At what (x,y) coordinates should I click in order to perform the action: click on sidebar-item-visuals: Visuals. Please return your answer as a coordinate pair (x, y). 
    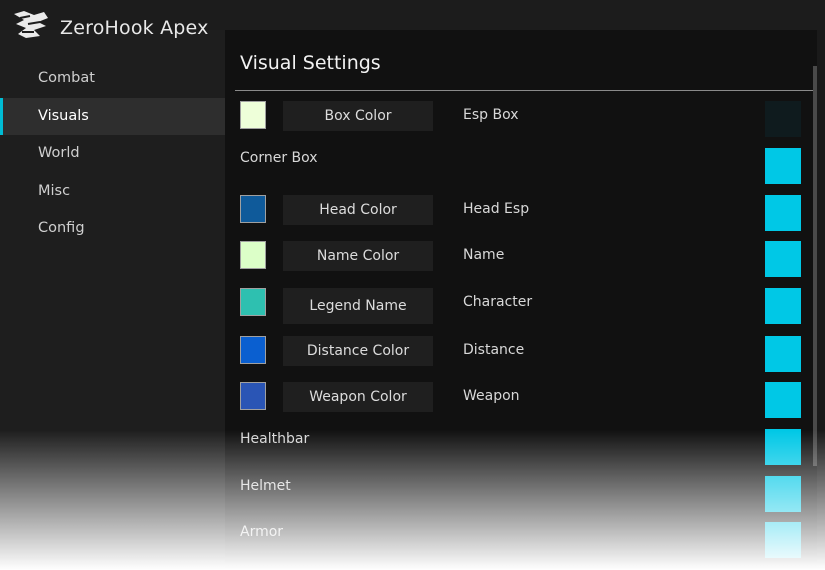
    Looking at the image, I should click on (112, 116).